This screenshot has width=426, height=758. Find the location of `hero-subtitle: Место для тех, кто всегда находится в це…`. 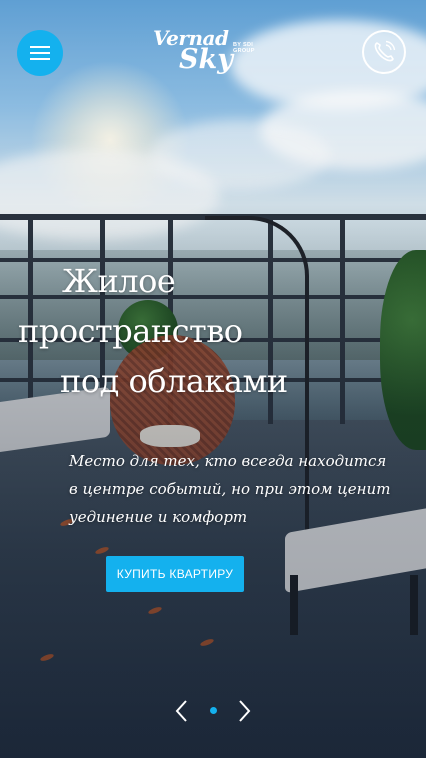

hero-subtitle: Место для тех, кто всегда находится в це… is located at coordinates (234, 489).